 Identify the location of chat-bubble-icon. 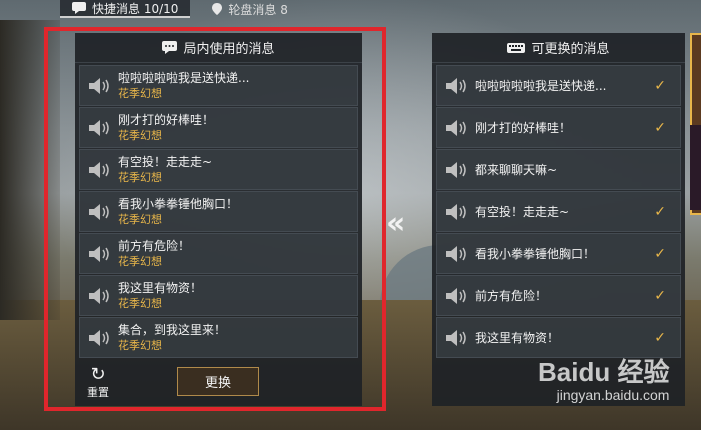
(79, 8).